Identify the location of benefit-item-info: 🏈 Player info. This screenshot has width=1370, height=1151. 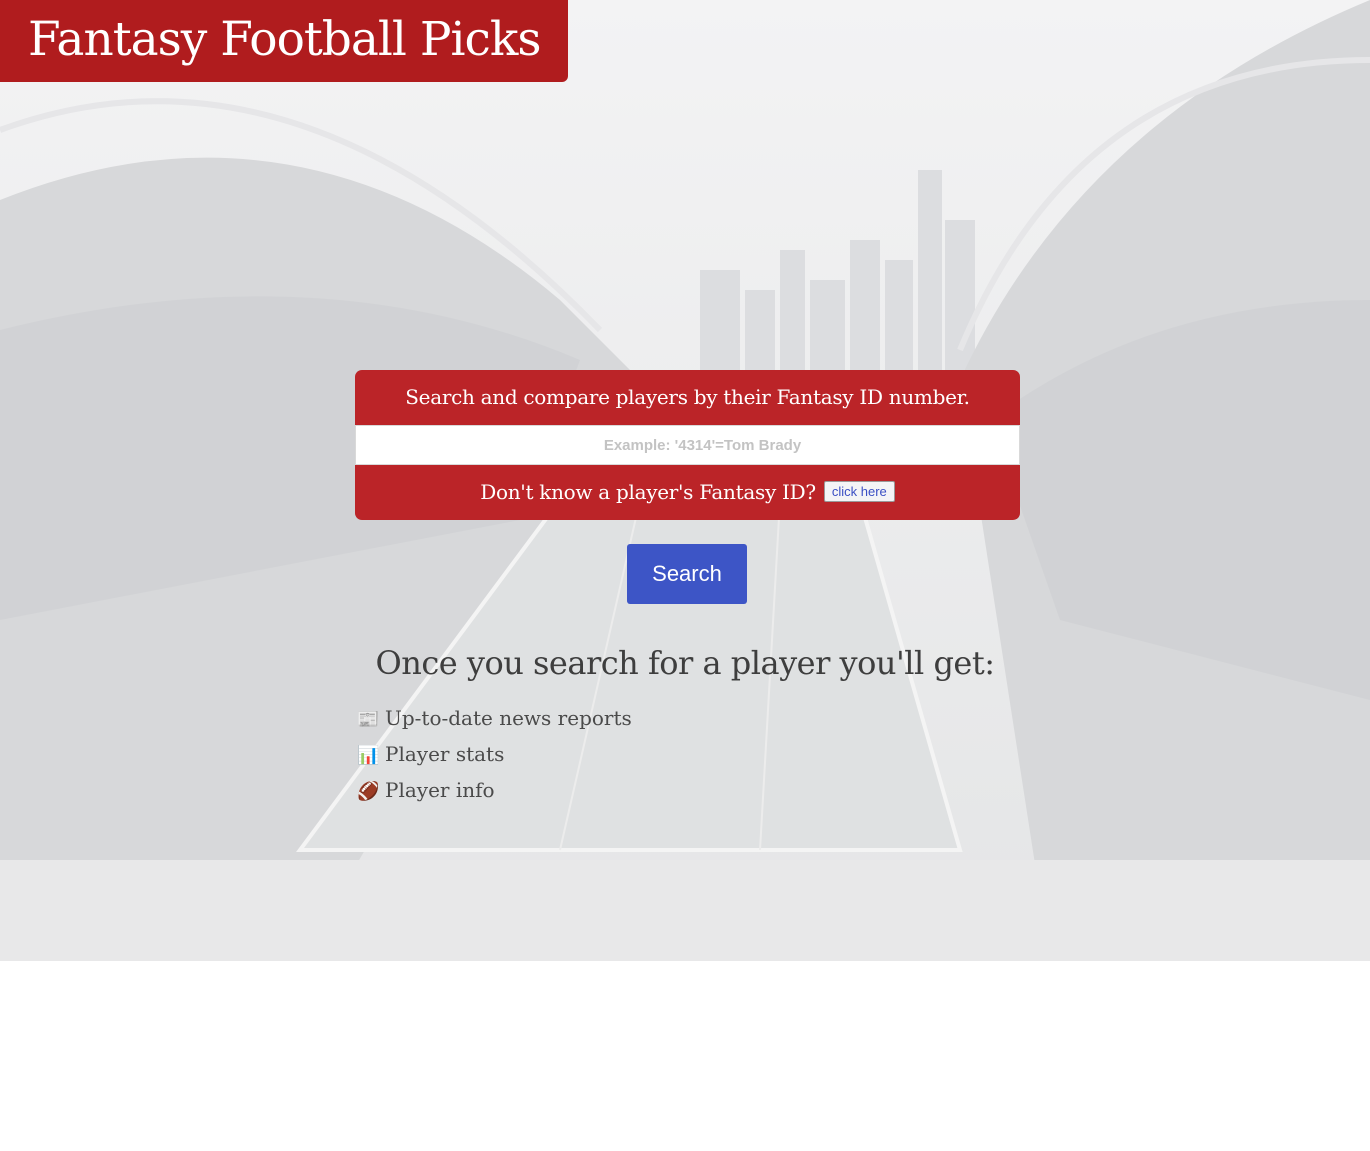
(494, 790).